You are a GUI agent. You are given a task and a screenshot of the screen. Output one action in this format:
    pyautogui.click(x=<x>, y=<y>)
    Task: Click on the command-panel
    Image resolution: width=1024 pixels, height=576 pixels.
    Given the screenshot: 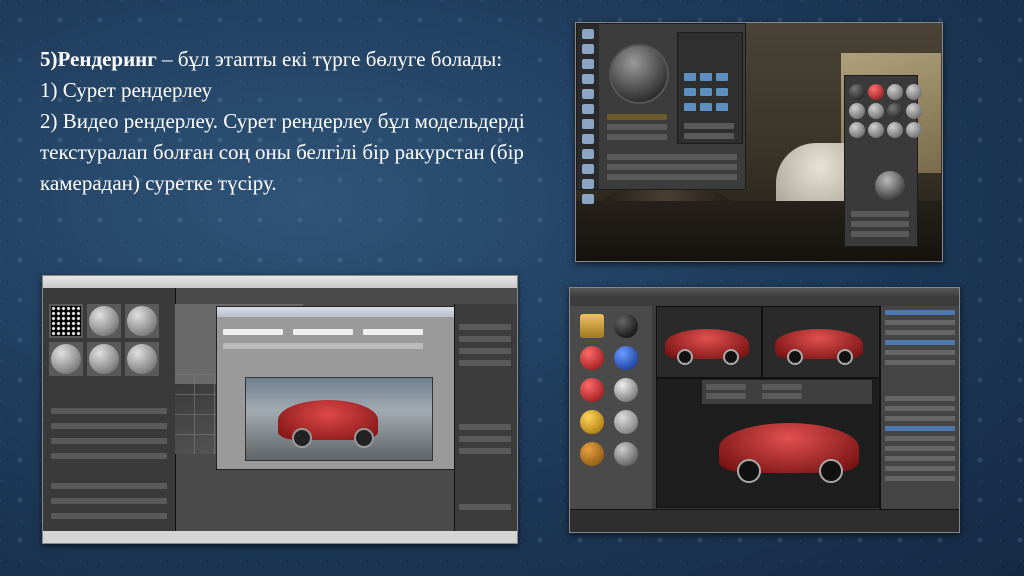 What is the action you would take?
    pyautogui.click(x=485, y=423)
    